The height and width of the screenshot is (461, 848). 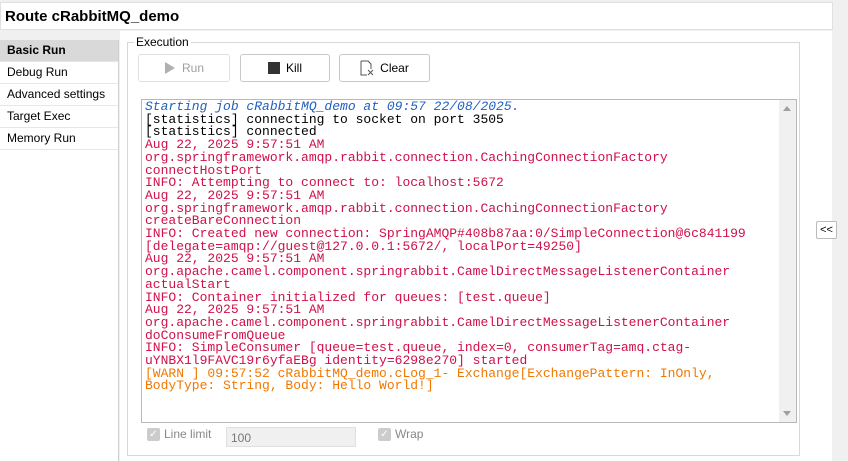 I want to click on line-limit-label: Line limit, so click(x=188, y=434).